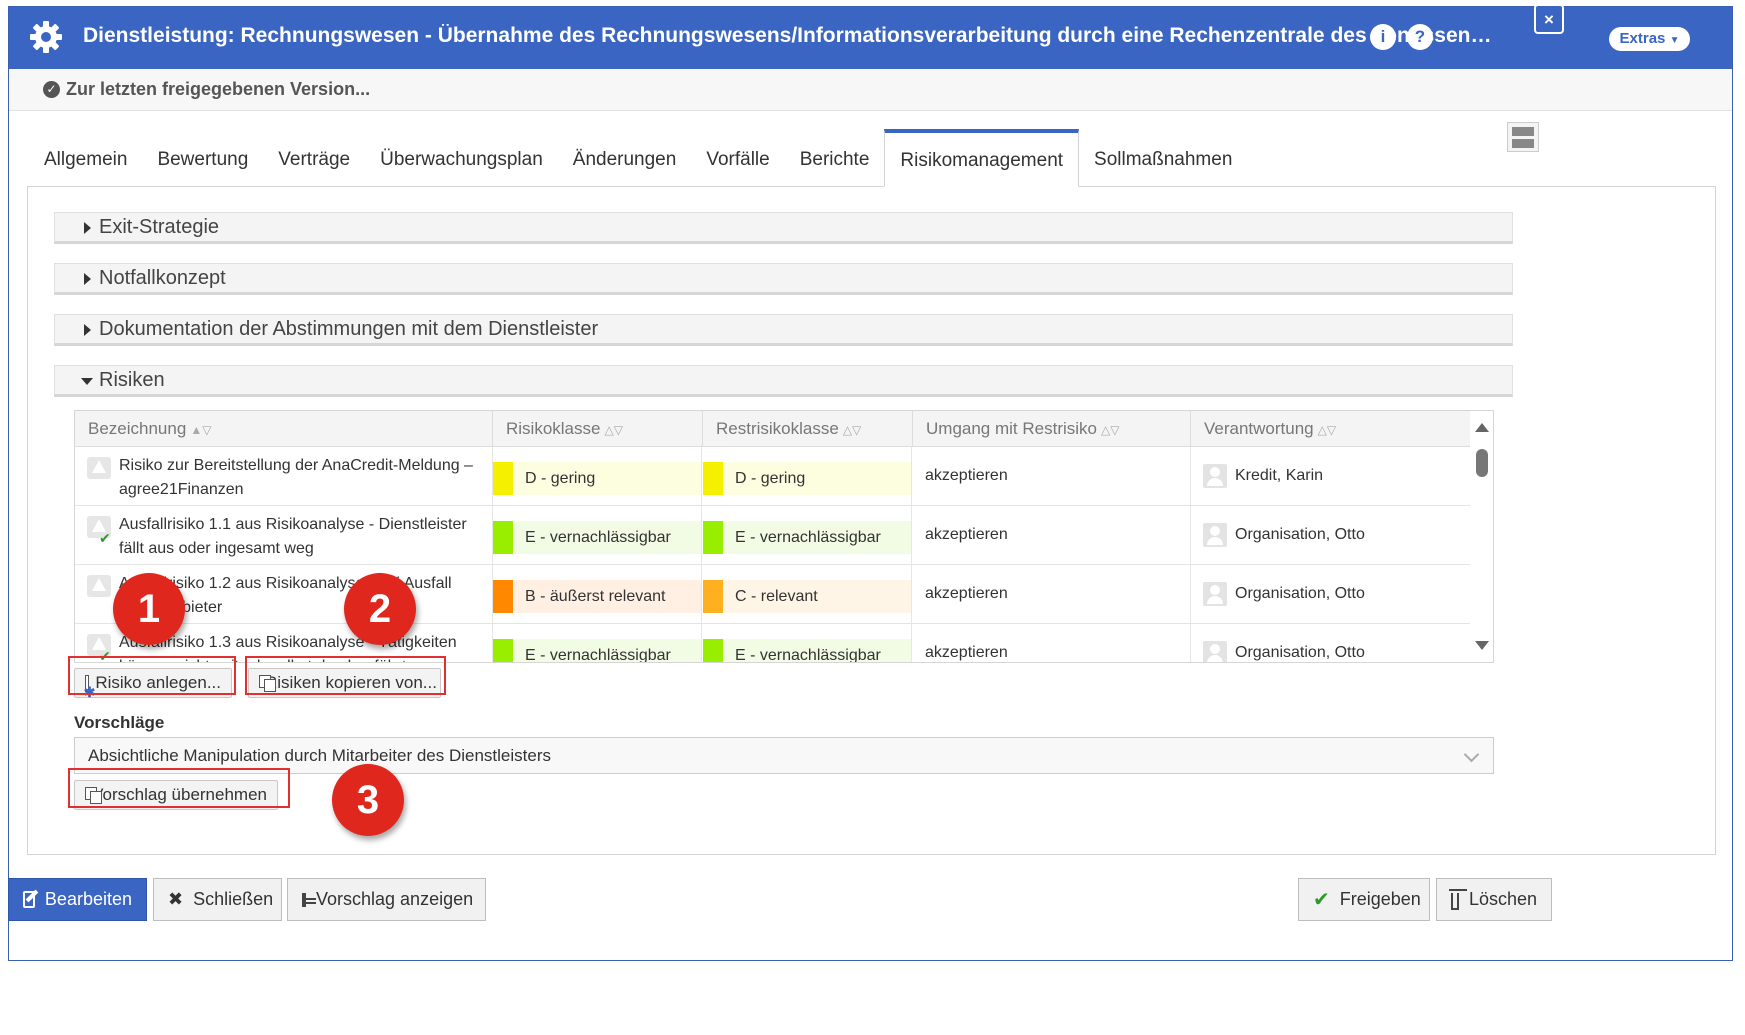 The height and width of the screenshot is (1035, 1745). I want to click on header-label: Bezeichnung, so click(137, 428).